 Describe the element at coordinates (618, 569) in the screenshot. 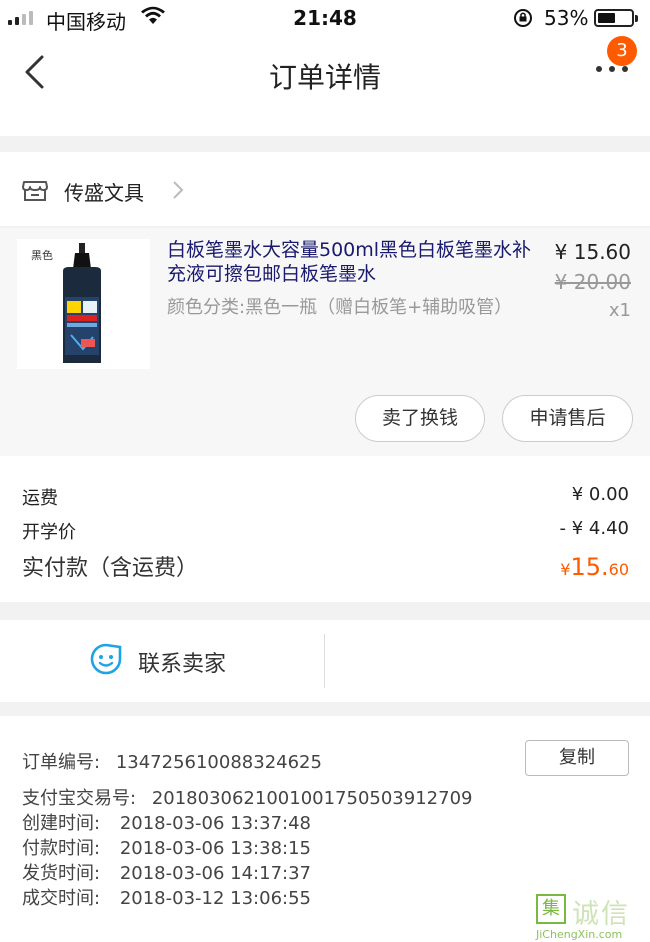

I see `total-decimal: 60` at that location.